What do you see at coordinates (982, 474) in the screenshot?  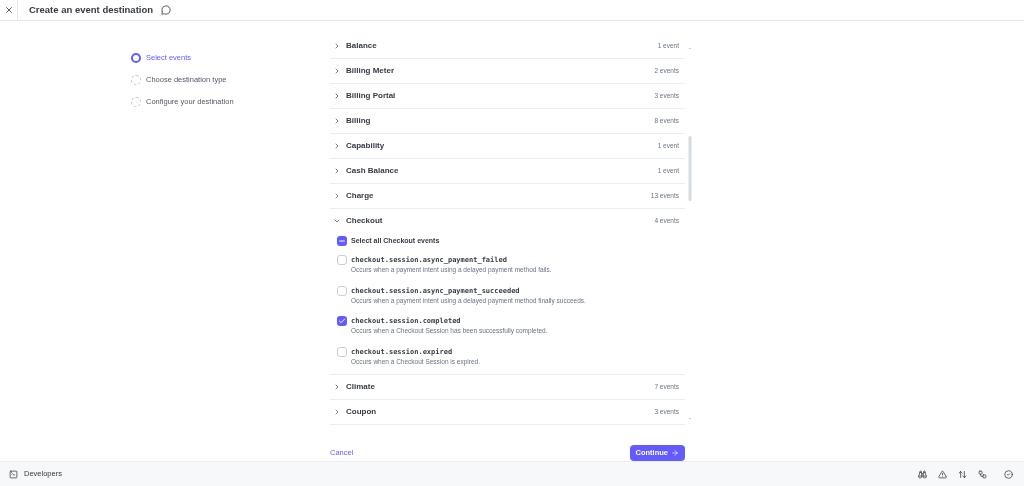 I see `nodes-icon` at bounding box center [982, 474].